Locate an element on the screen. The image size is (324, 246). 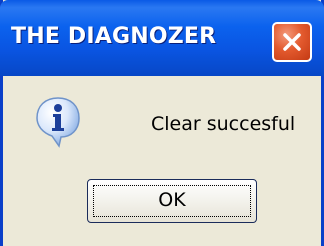
close-button is located at coordinates (292, 42).